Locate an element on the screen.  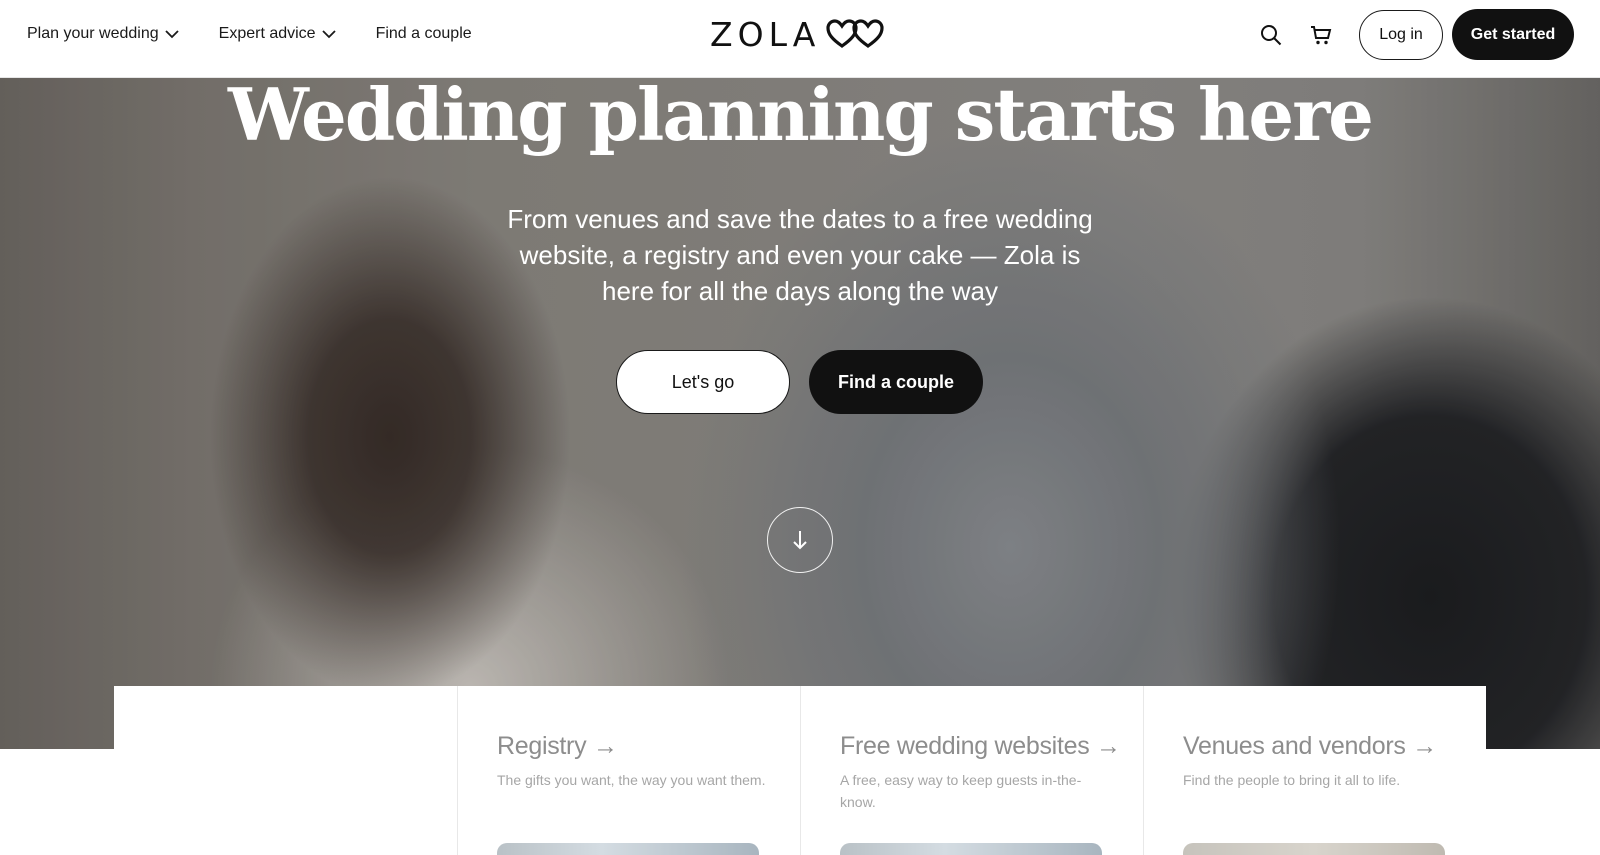
hero-cta-group: Let's go Find a couple is located at coordinates (799, 382).